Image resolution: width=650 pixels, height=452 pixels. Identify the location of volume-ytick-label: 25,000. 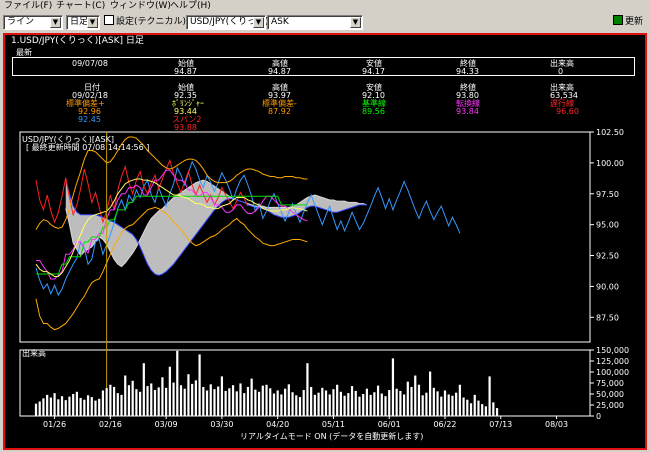
(610, 405).